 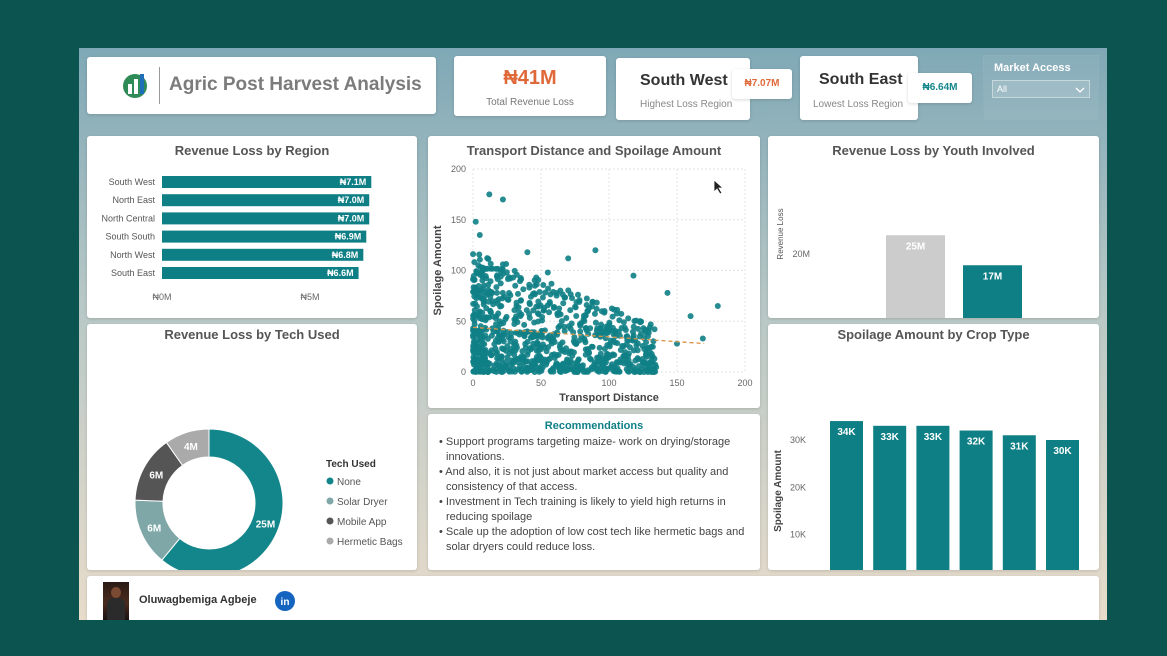 What do you see at coordinates (992, 276) in the screenshot?
I see `youth-bar-value: 17M` at bounding box center [992, 276].